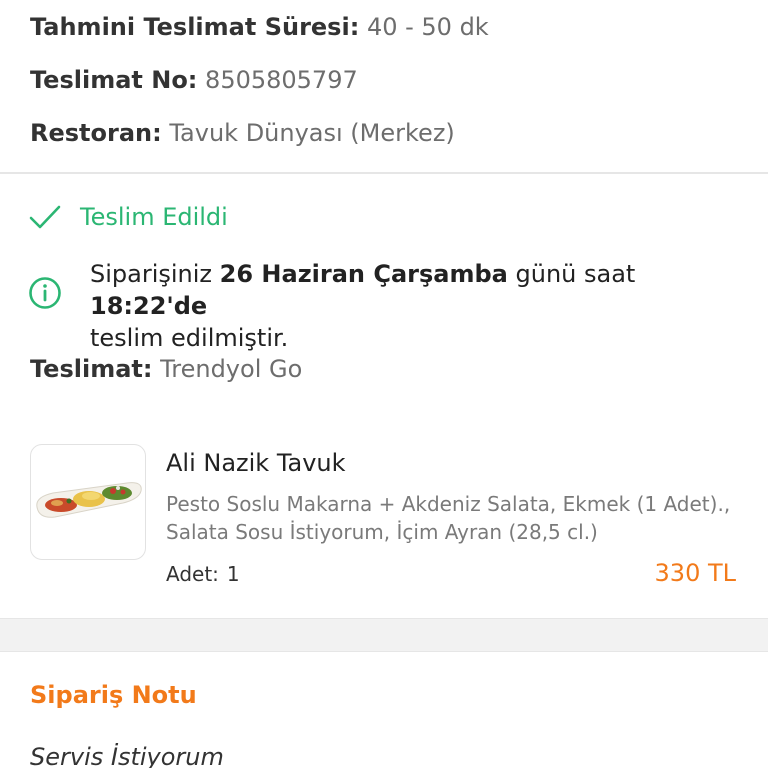  I want to click on product-image, so click(88, 502).